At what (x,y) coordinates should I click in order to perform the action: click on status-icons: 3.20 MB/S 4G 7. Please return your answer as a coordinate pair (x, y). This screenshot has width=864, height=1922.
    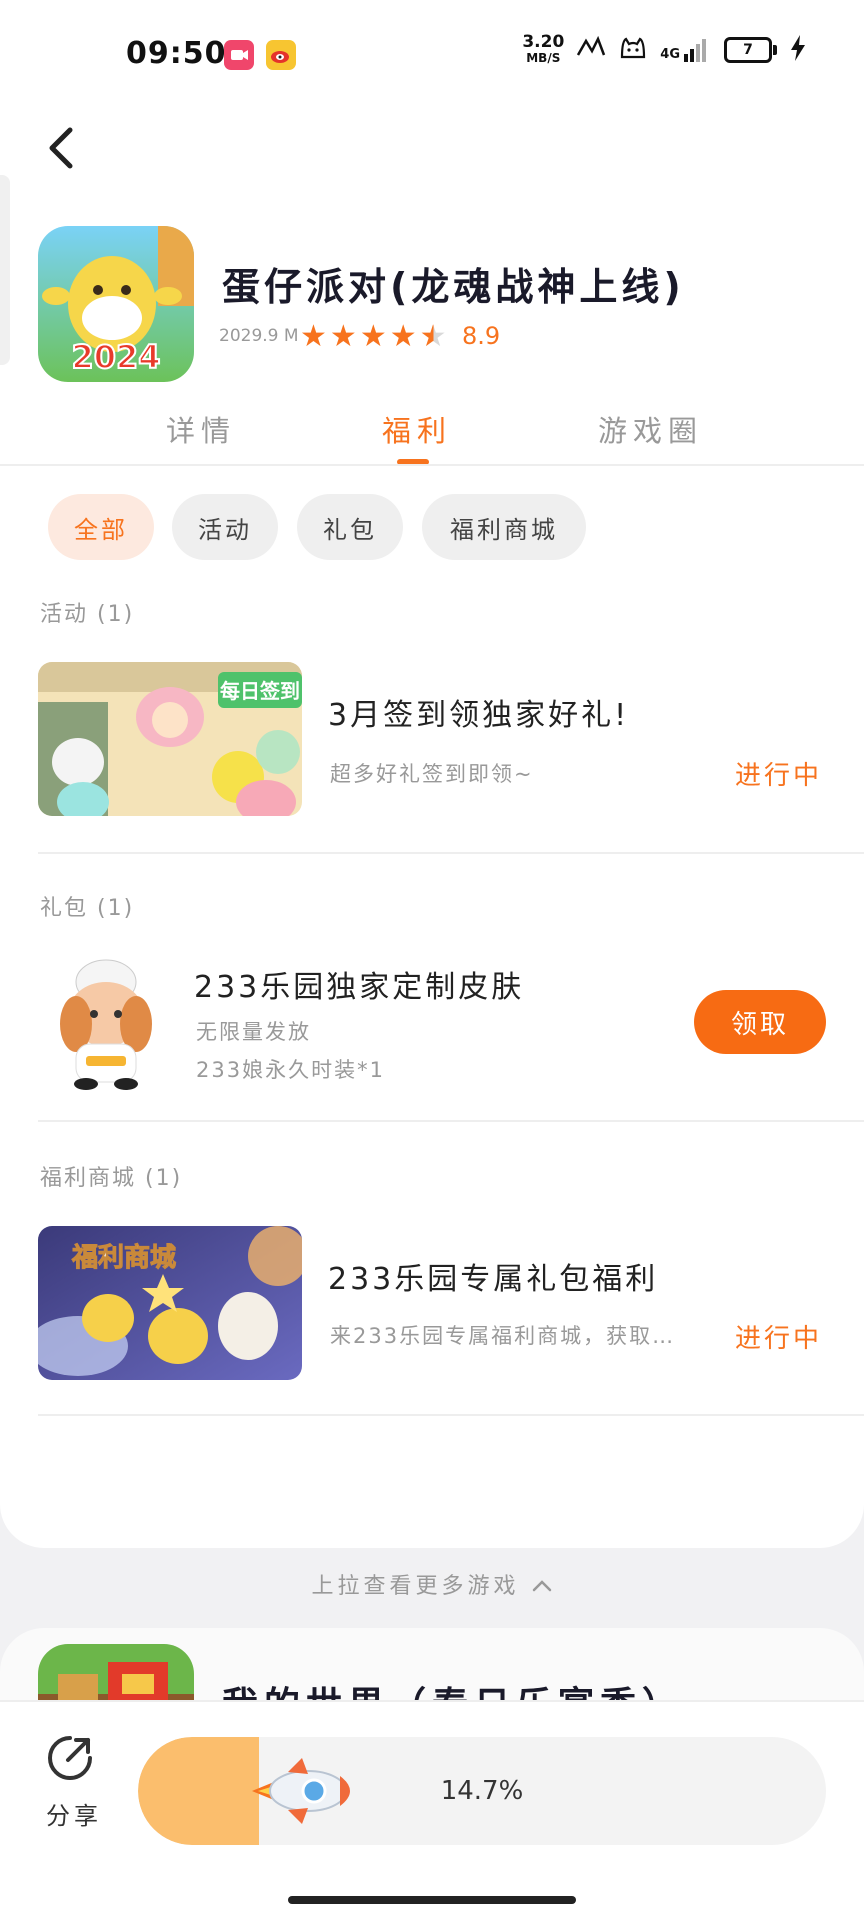
    Looking at the image, I should click on (664, 50).